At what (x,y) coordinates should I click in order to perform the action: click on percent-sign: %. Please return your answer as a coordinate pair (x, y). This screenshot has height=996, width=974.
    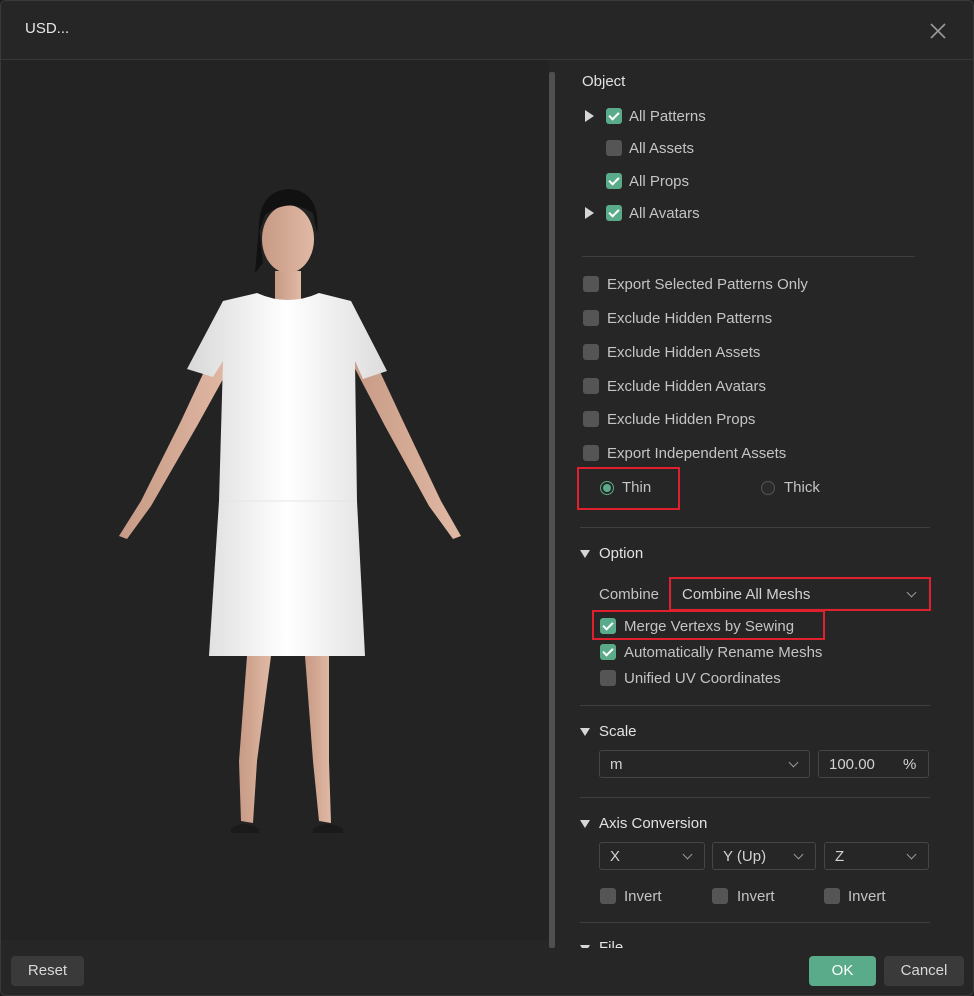
    Looking at the image, I should click on (910, 764).